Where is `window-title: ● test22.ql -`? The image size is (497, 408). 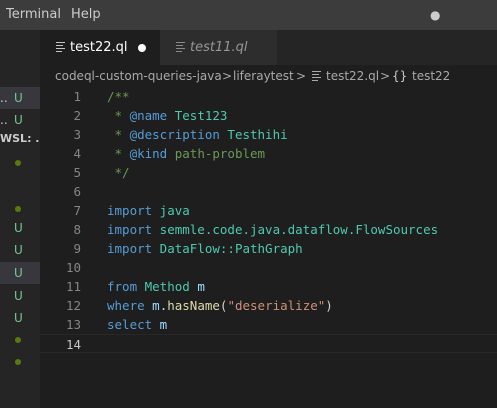 window-title: ● test22.ql - is located at coordinates (460, 30).